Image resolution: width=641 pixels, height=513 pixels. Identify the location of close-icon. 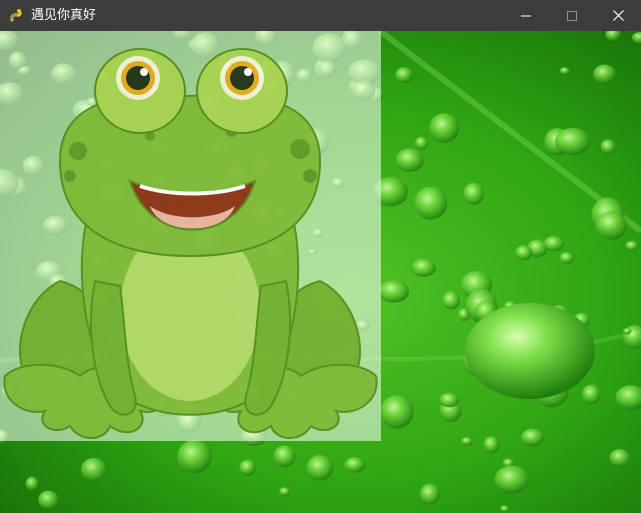
(618, 15).